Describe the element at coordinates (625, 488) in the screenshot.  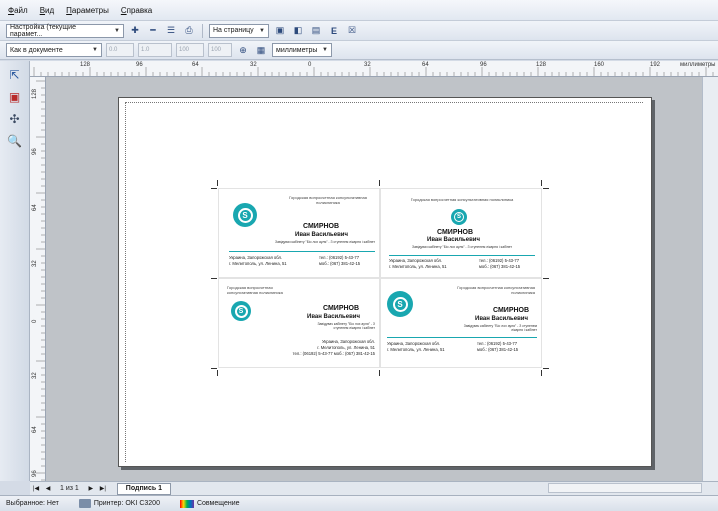
I see `horizontal-scrollbar` at that location.